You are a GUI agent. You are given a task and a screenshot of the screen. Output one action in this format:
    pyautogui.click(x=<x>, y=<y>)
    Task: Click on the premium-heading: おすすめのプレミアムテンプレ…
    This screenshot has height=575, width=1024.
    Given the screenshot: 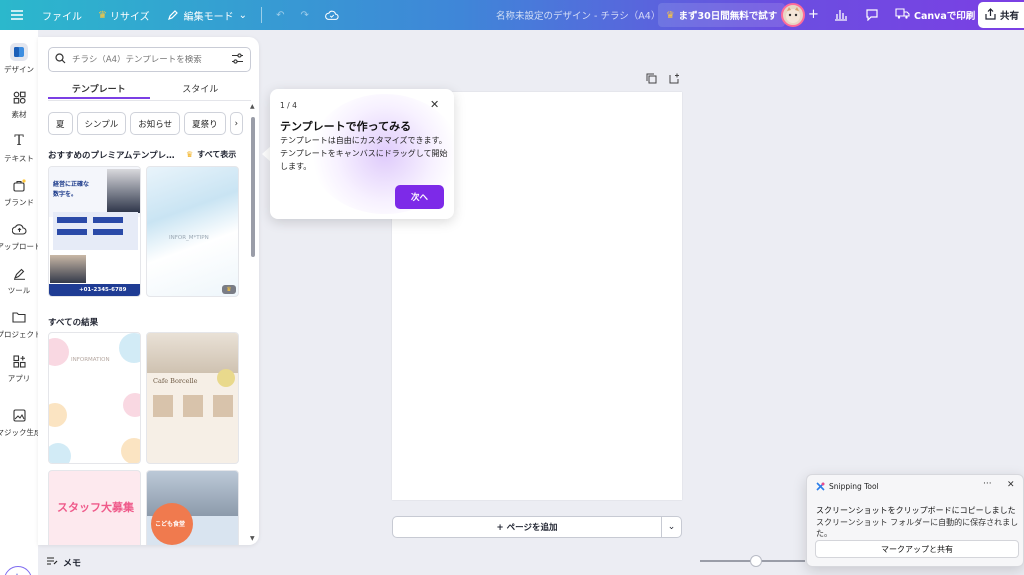 What is the action you would take?
    pyautogui.click(x=111, y=156)
    